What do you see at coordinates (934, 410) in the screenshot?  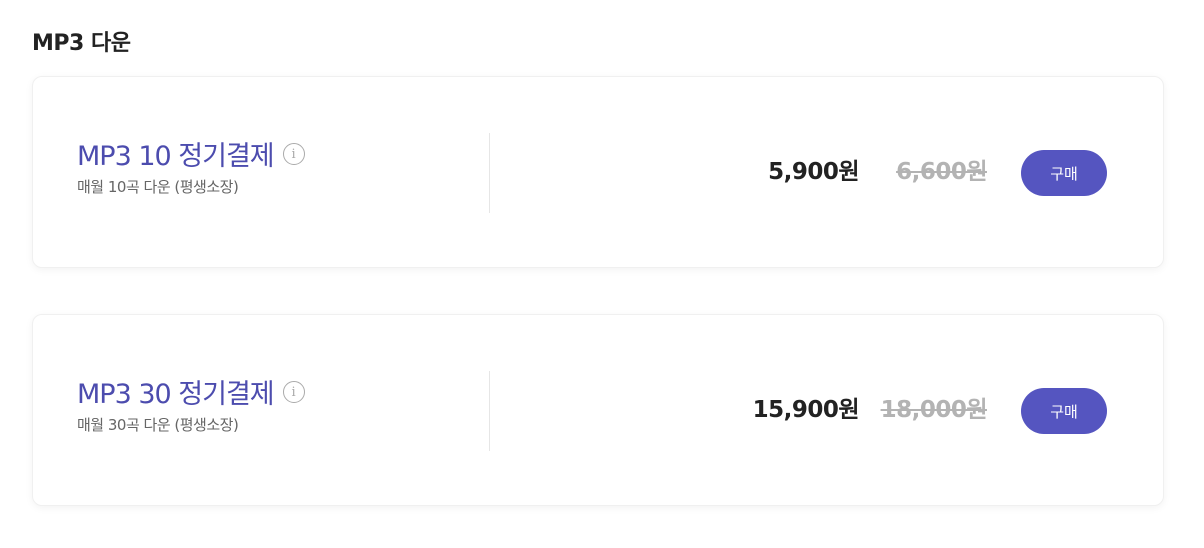 I see `original-price: 18,000원` at bounding box center [934, 410].